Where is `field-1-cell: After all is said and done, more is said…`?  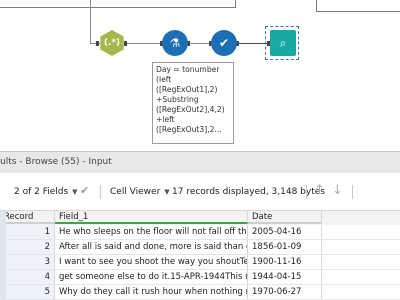 field-1-cell: After all is said and done, more is said… is located at coordinates (151, 247).